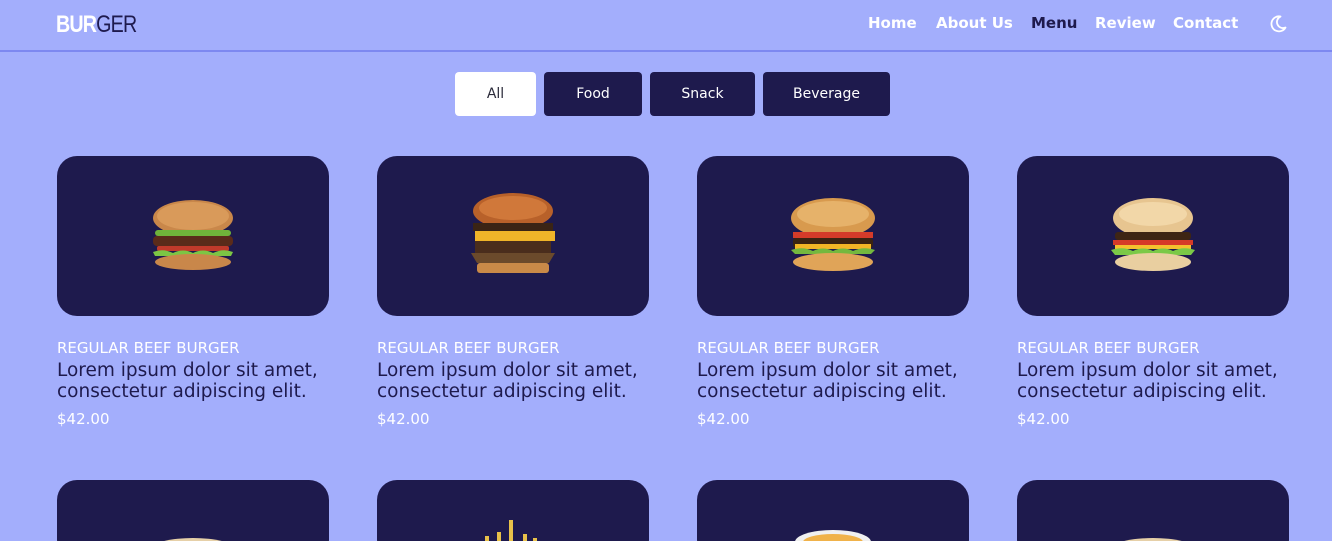 The image size is (1332, 541). I want to click on brand-logo: BURGER, so click(96, 25).